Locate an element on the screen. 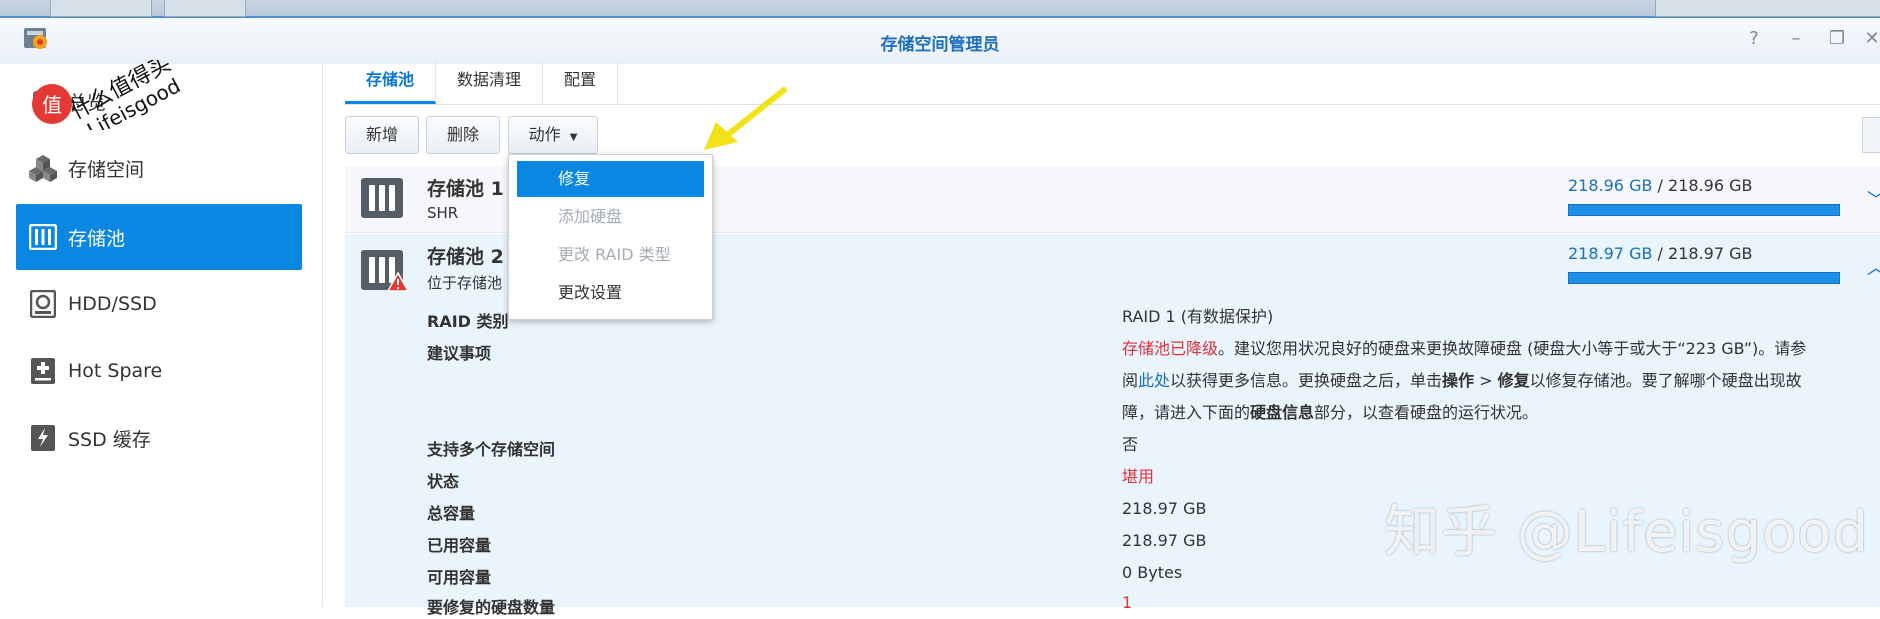 The image size is (1880, 619). action-button: 动作 ▼ is located at coordinates (553, 135).